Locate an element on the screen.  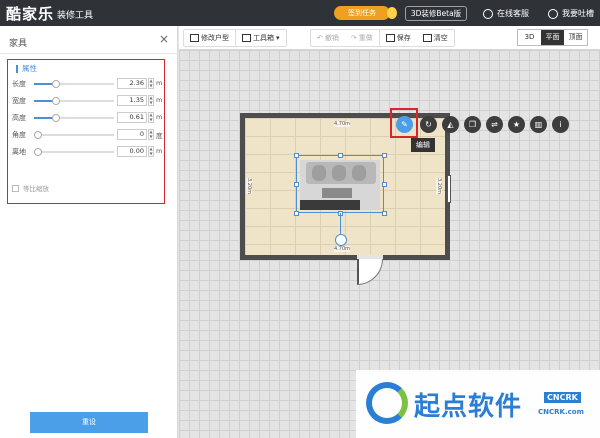
pencil-icon: ✎ is located at coordinates (404, 124).